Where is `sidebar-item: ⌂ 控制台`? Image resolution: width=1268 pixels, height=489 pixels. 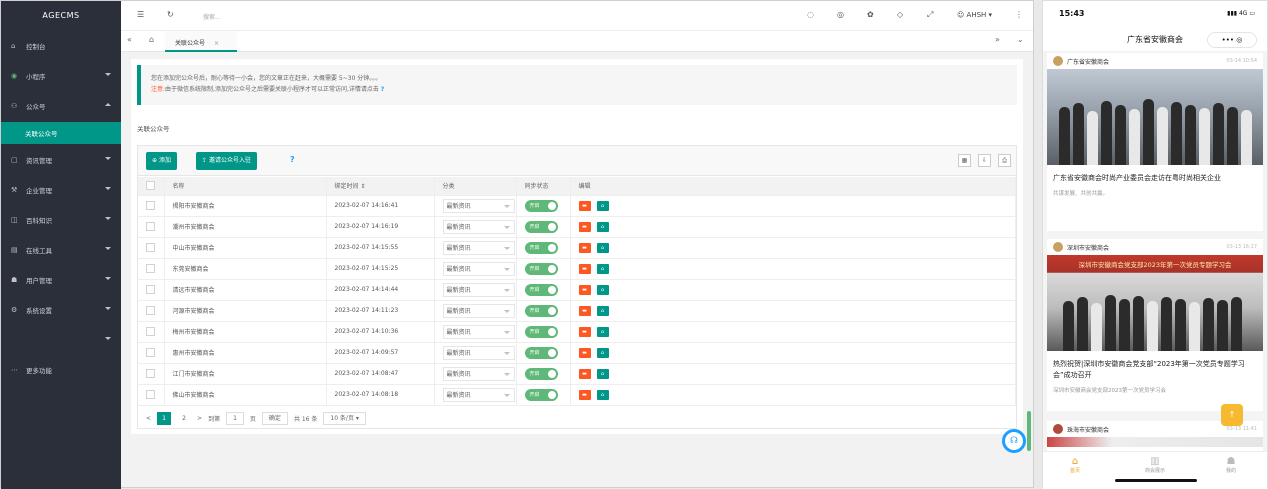 sidebar-item: ⌂ 控制台 is located at coordinates (61, 46).